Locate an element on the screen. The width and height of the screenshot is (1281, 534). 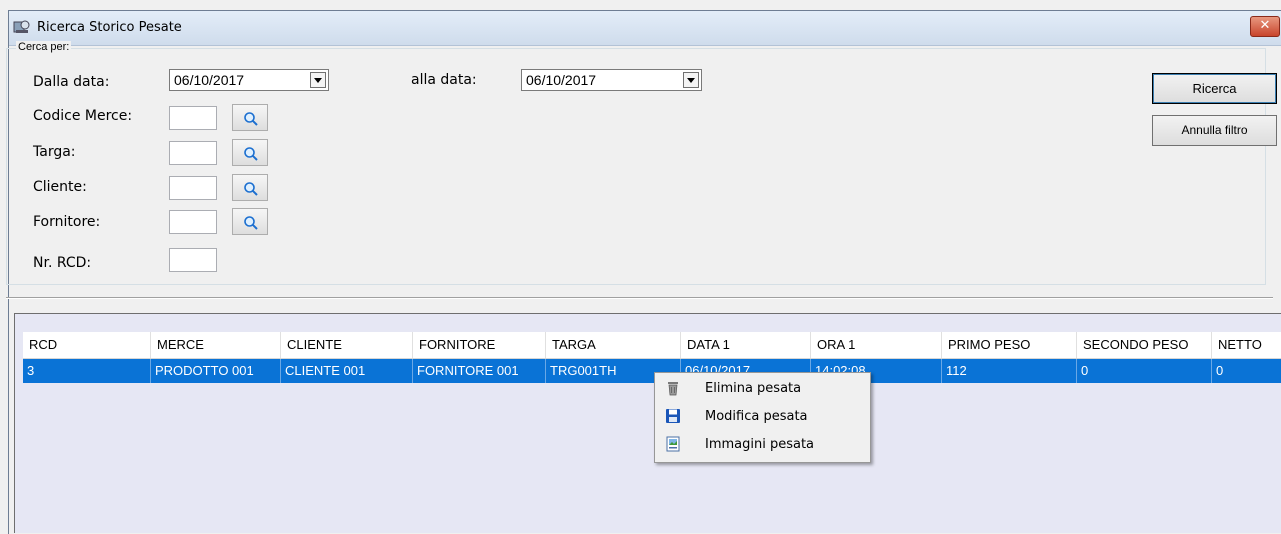
plate-label: Targa: is located at coordinates (54, 152).